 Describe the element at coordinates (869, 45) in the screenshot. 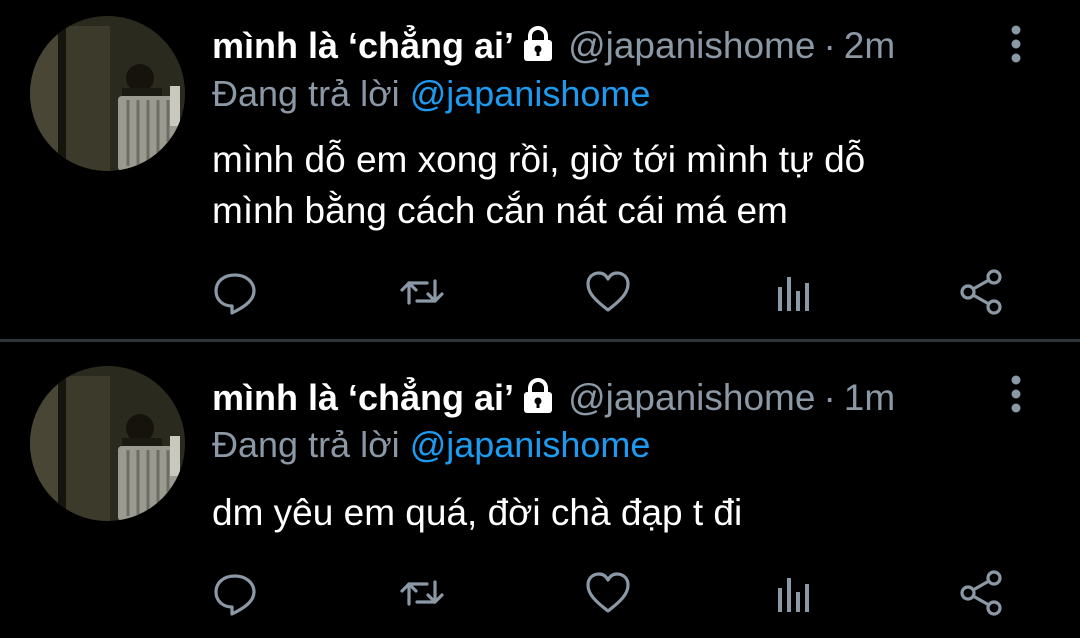

I see `tweet-timestamp: 2m` at that location.